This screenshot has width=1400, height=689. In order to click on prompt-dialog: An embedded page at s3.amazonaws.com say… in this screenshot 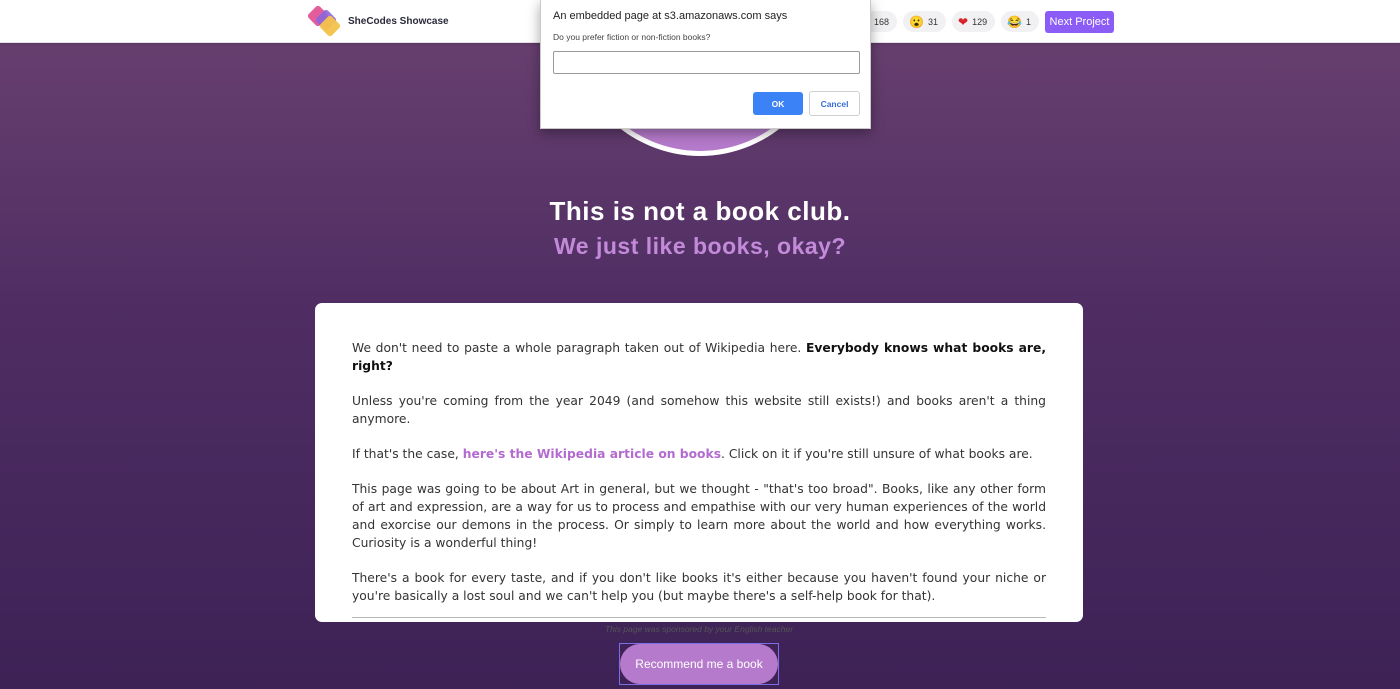, I will do `click(705, 64)`.